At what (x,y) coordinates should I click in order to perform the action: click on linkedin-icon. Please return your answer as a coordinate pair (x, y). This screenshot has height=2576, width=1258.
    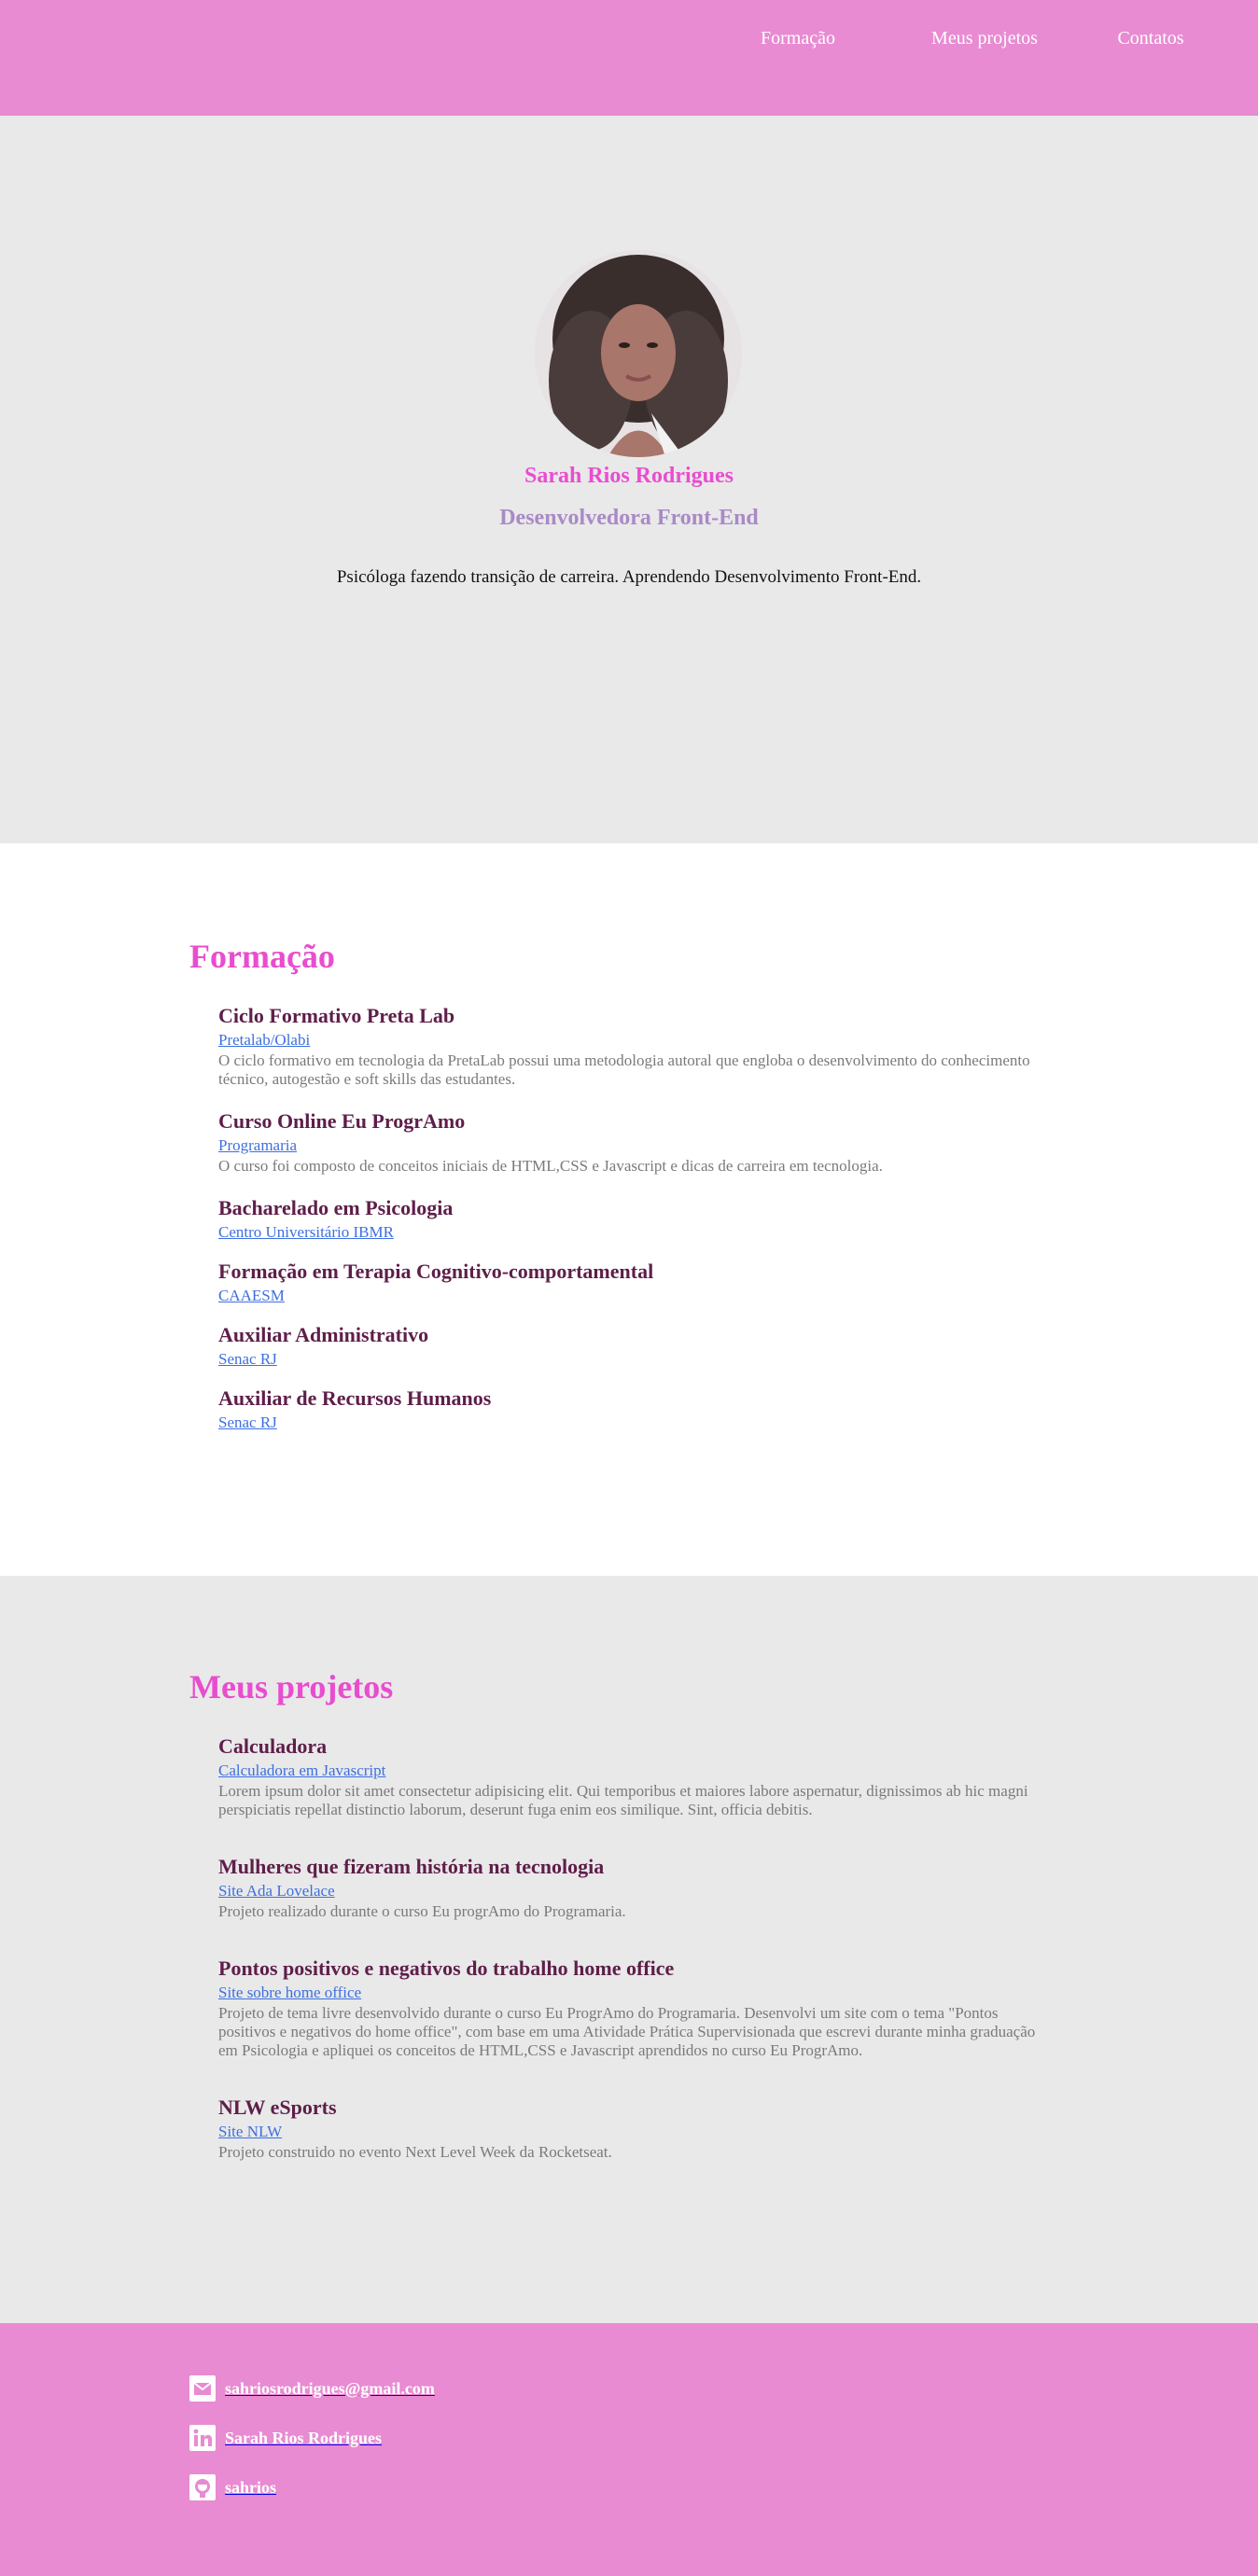
    Looking at the image, I should click on (202, 2438).